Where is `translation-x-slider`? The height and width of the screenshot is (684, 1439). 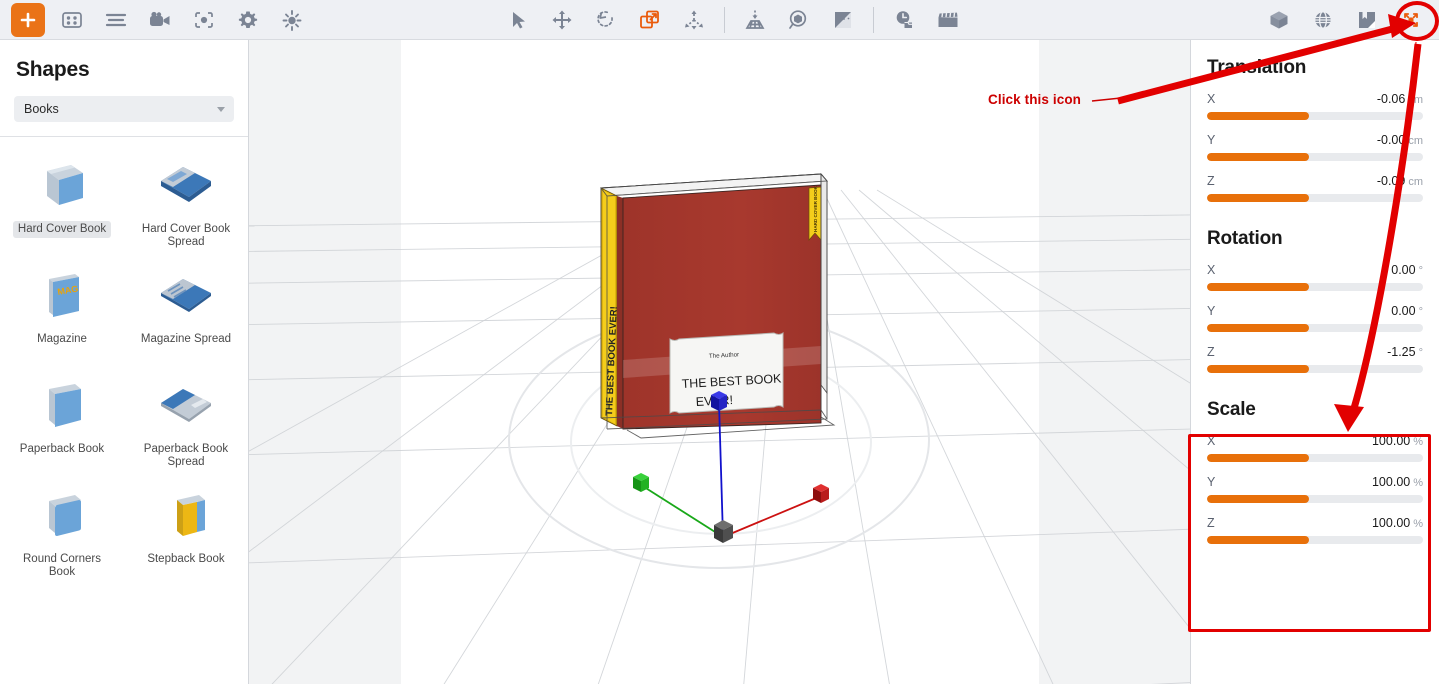 translation-x-slider is located at coordinates (1315, 116).